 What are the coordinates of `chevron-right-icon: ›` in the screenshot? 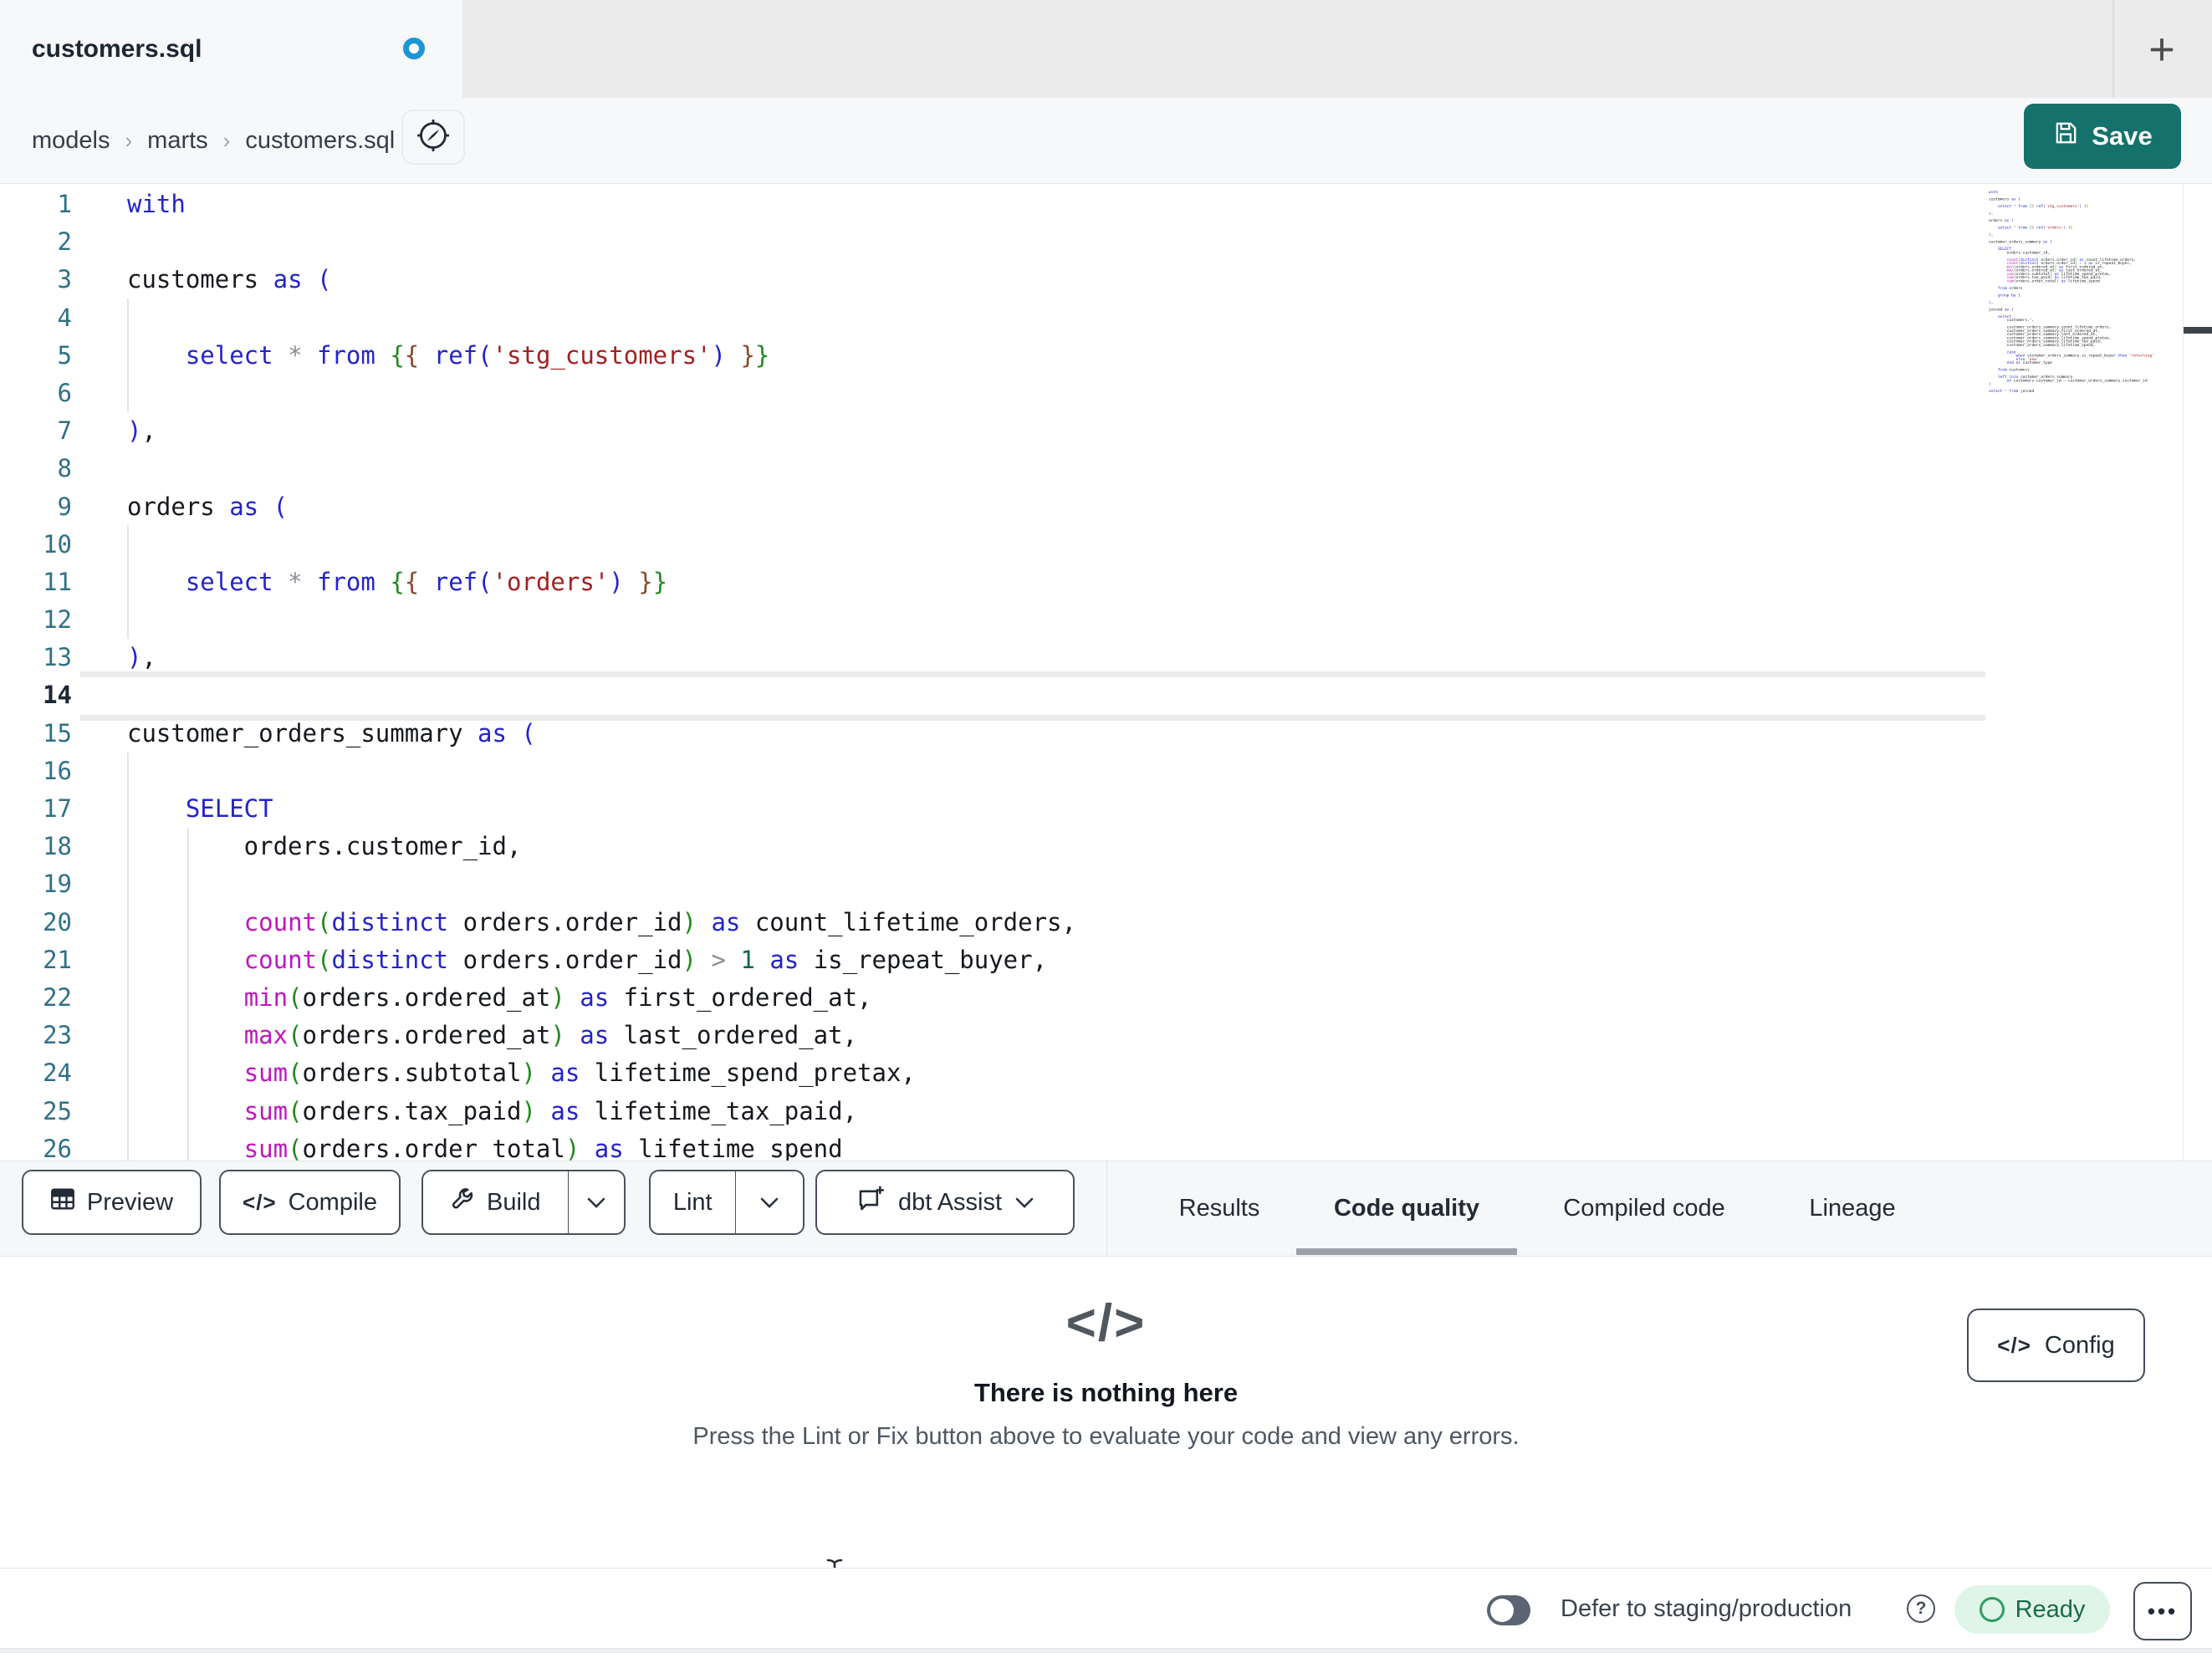 It's located at (226, 140).